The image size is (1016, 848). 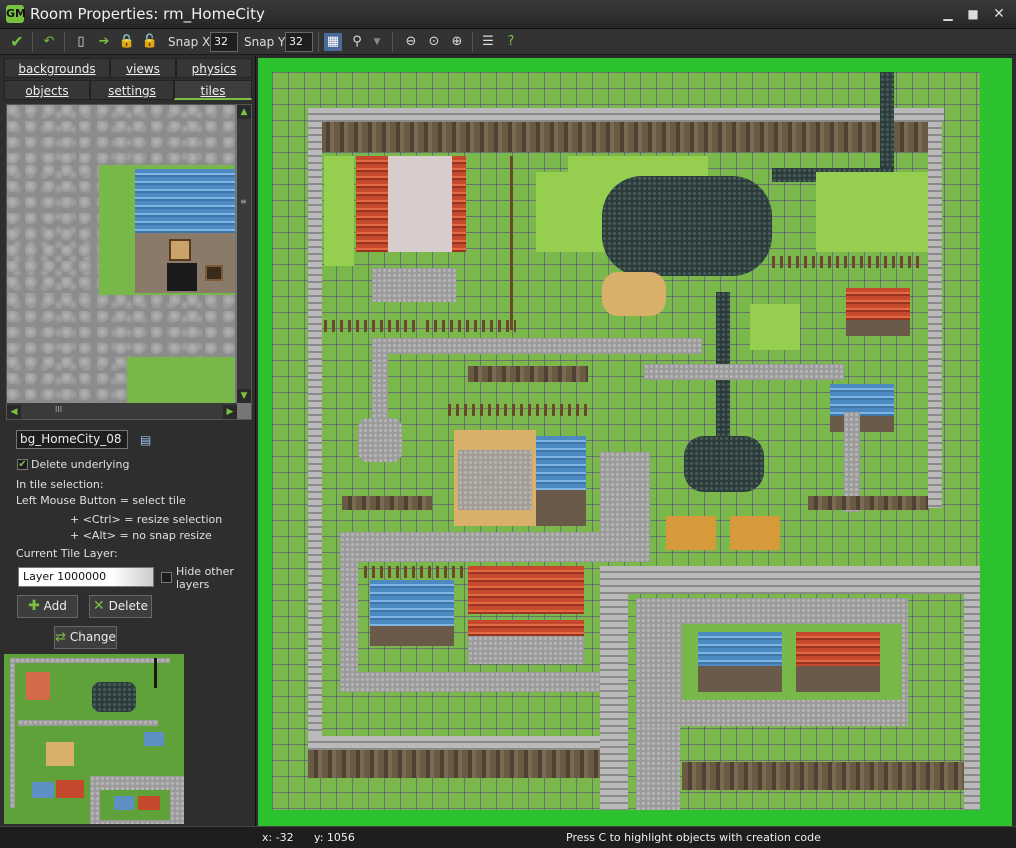 I want to click on snap-x-label: Snap X:, so click(x=191, y=42).